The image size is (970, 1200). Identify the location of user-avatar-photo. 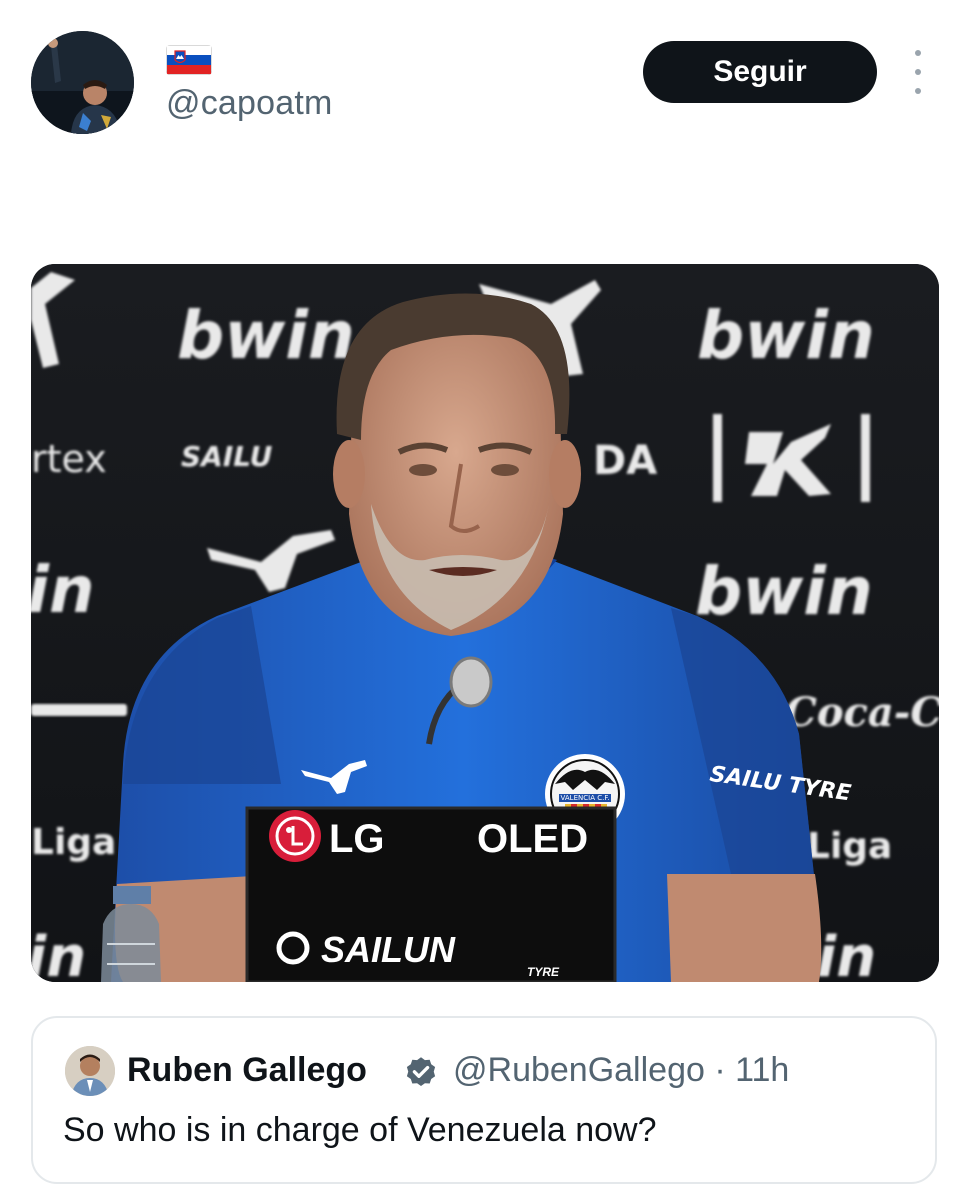
(82, 82).